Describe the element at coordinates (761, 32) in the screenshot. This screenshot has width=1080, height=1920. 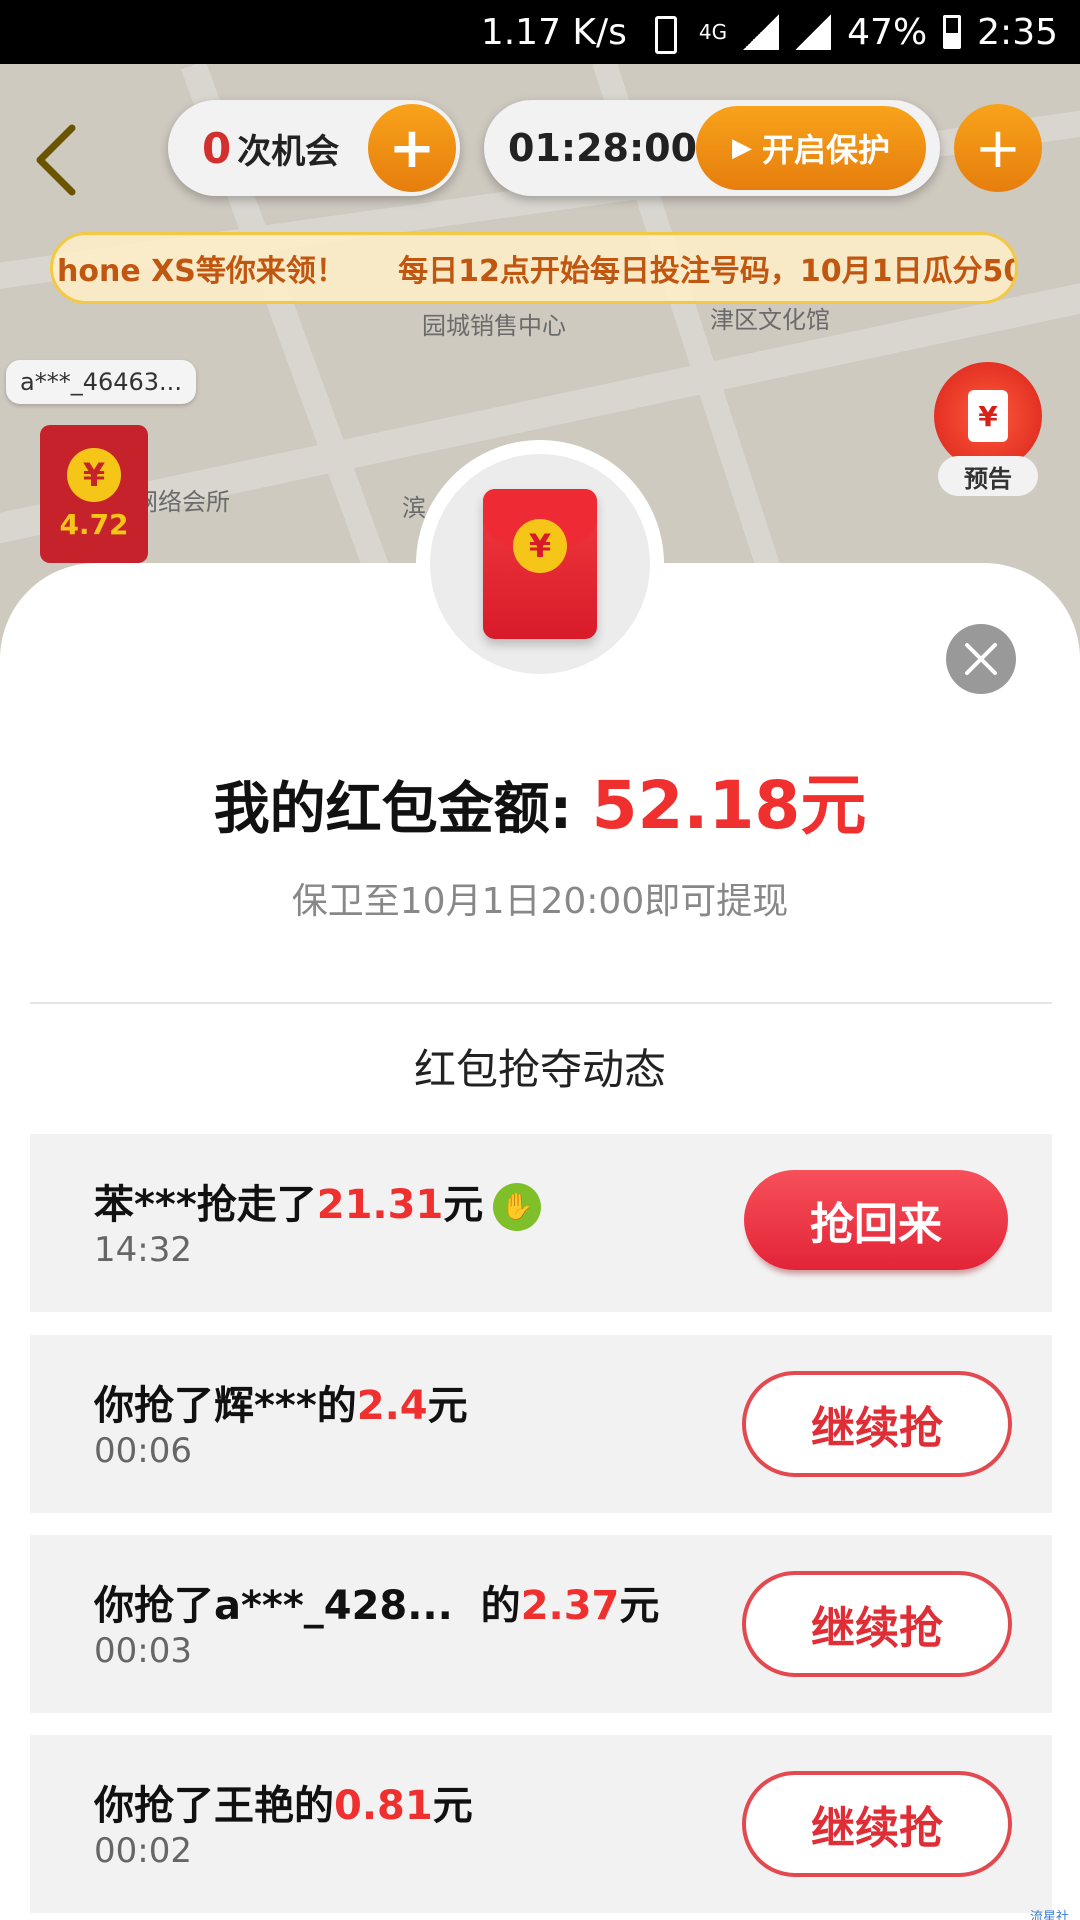
I see `signal-icon` at that location.